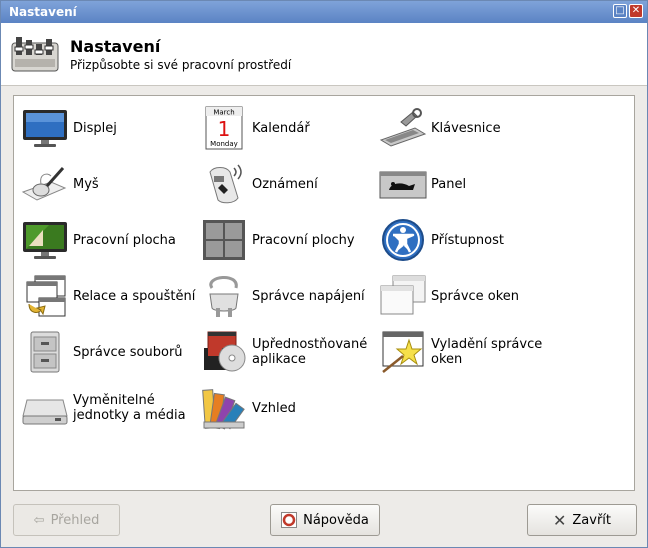  Describe the element at coordinates (403, 127) in the screenshot. I see `keyboard-icon` at that location.